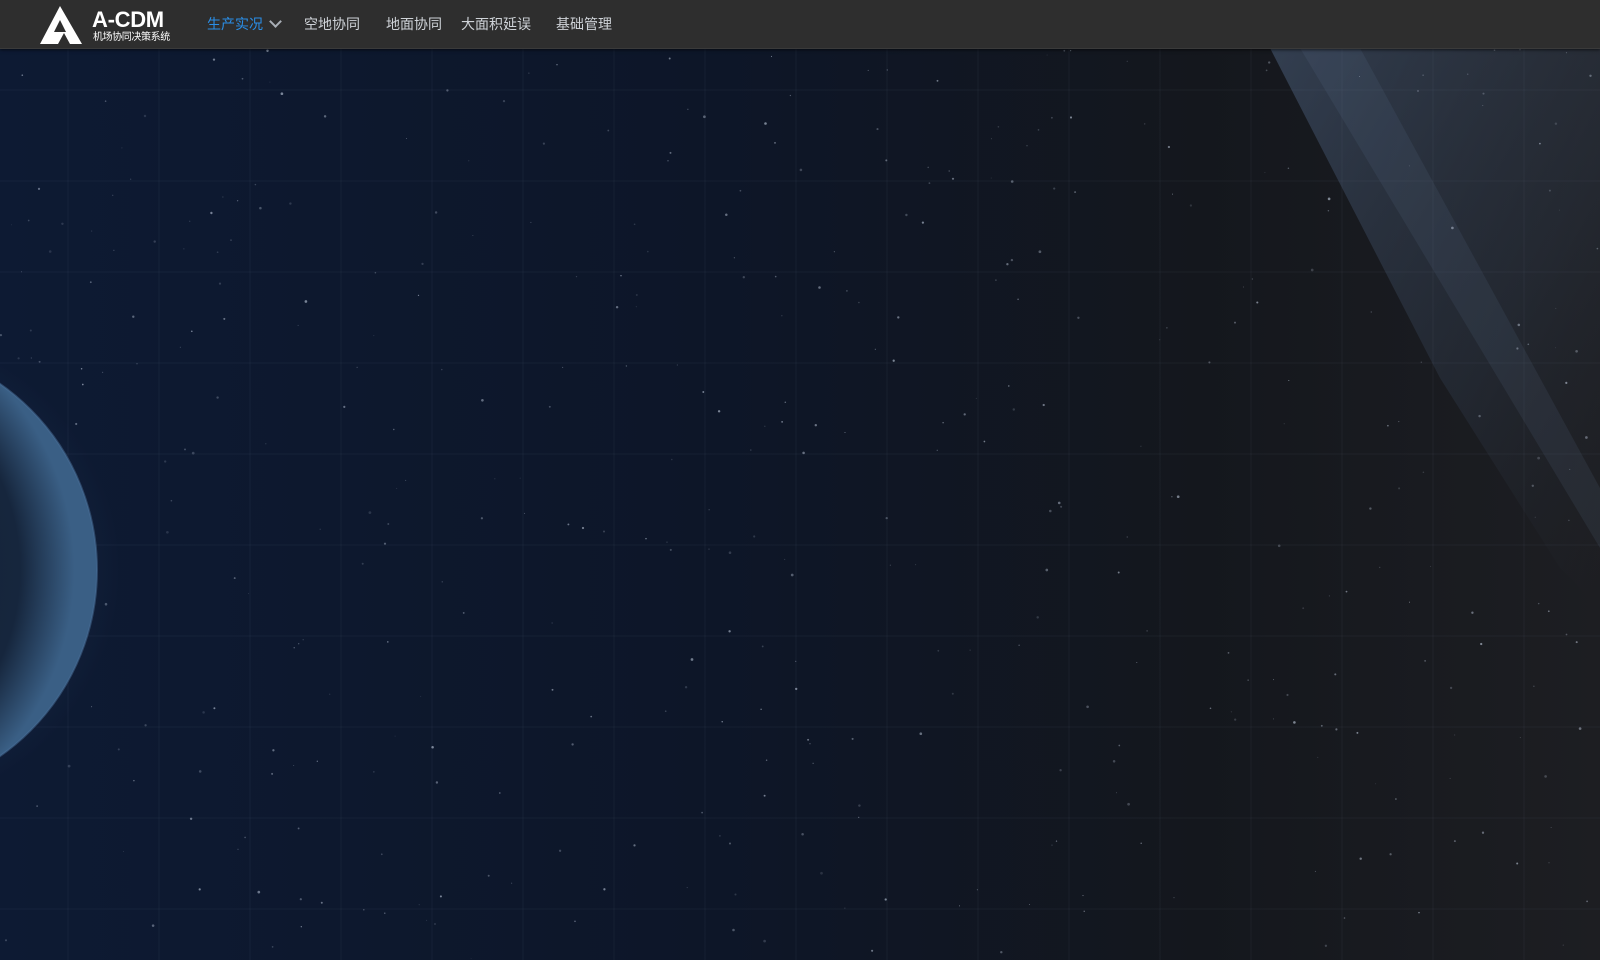 This screenshot has height=960, width=1600. I want to click on nav-item-mass-delay: 大面积延误, so click(496, 24).